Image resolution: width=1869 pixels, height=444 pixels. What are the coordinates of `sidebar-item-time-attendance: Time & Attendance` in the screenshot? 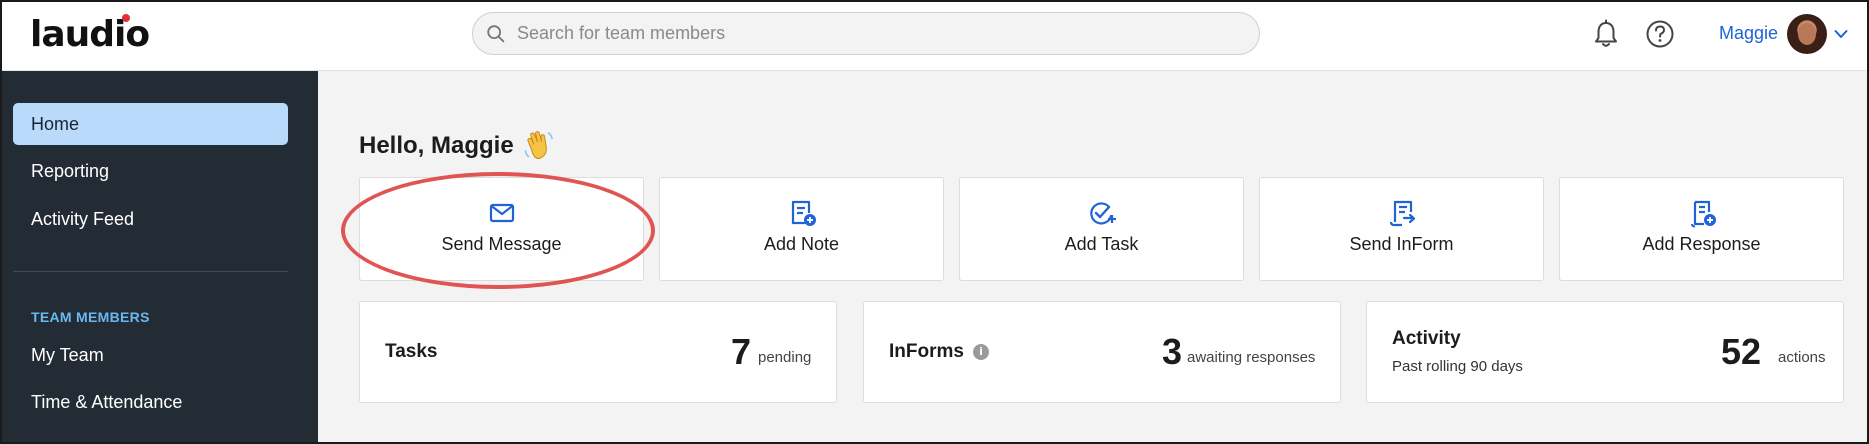 It's located at (150, 402).